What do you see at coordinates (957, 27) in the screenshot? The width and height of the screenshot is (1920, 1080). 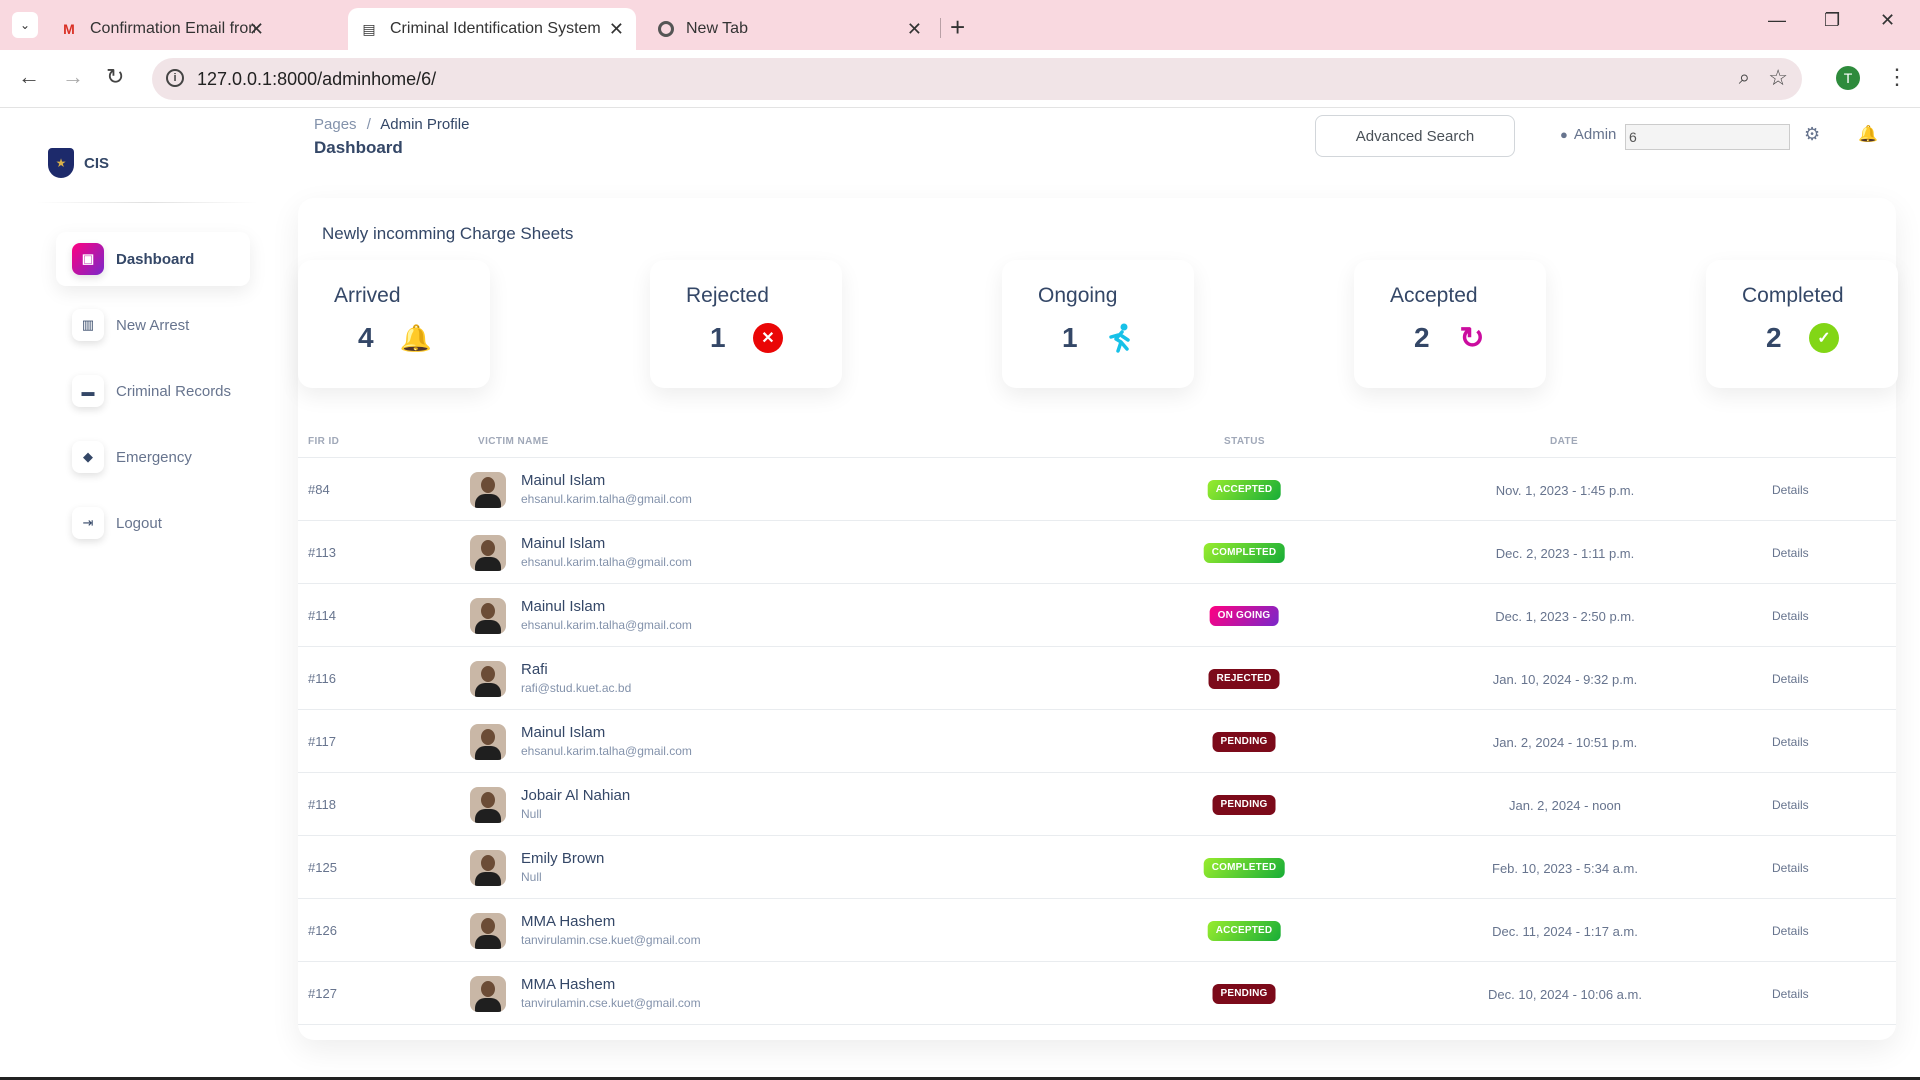 I see `new-tab-plus-icon: +` at bounding box center [957, 27].